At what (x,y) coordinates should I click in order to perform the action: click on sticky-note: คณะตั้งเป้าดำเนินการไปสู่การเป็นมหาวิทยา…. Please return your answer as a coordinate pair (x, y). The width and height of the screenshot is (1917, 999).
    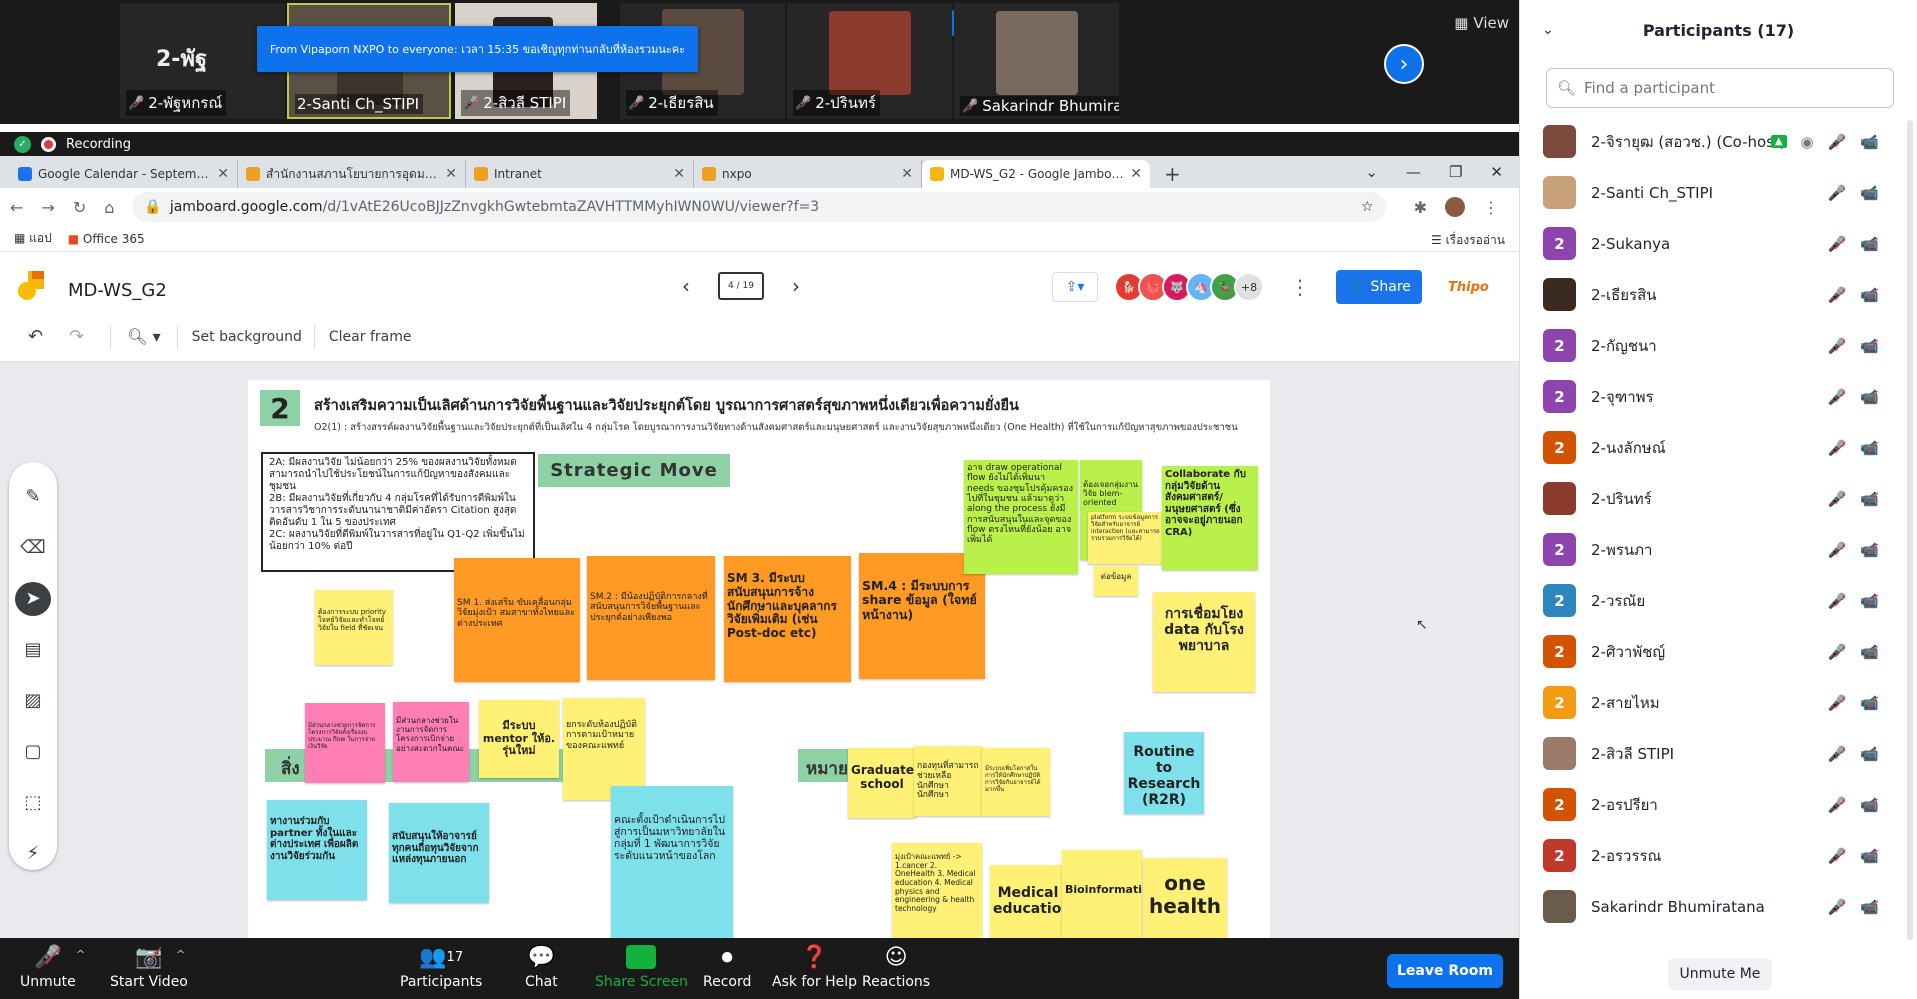
    Looking at the image, I should click on (672, 862).